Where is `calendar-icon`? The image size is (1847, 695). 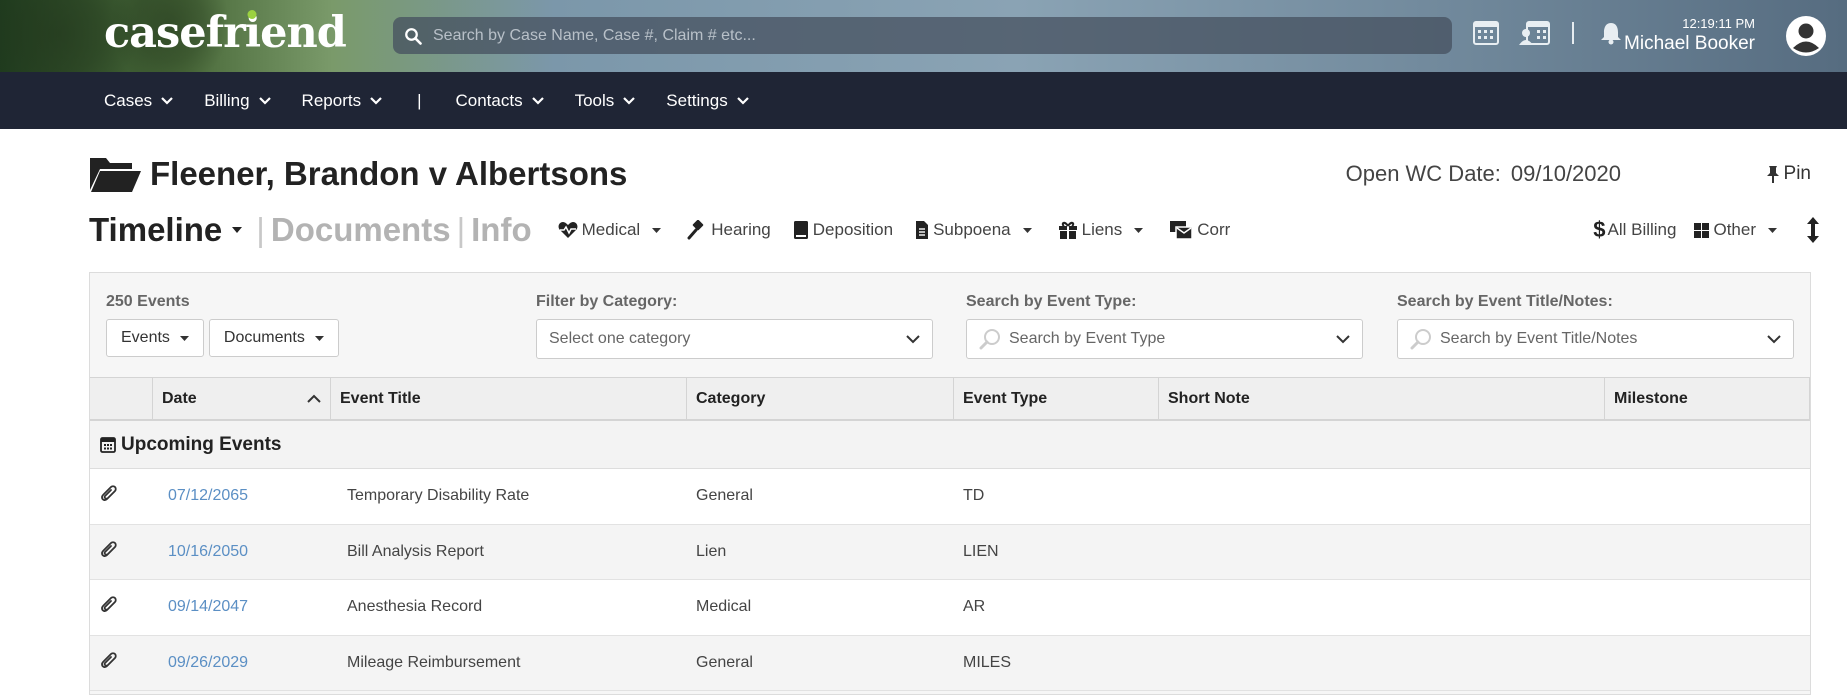 calendar-icon is located at coordinates (108, 445).